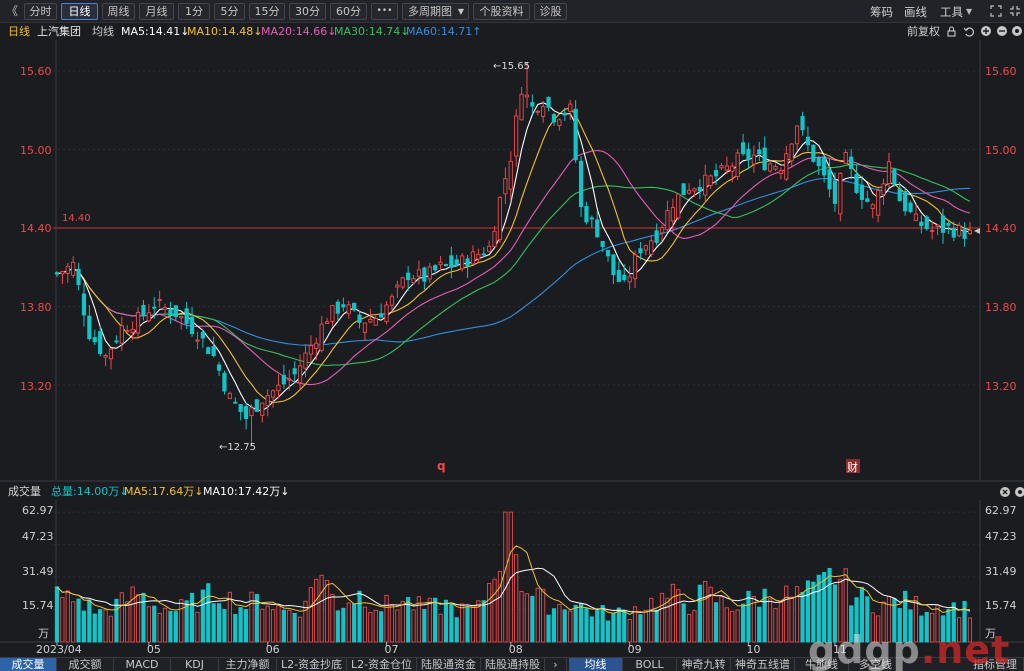 This screenshot has width=1024, height=671. I want to click on tab-kdj: KDJ, so click(195, 664).